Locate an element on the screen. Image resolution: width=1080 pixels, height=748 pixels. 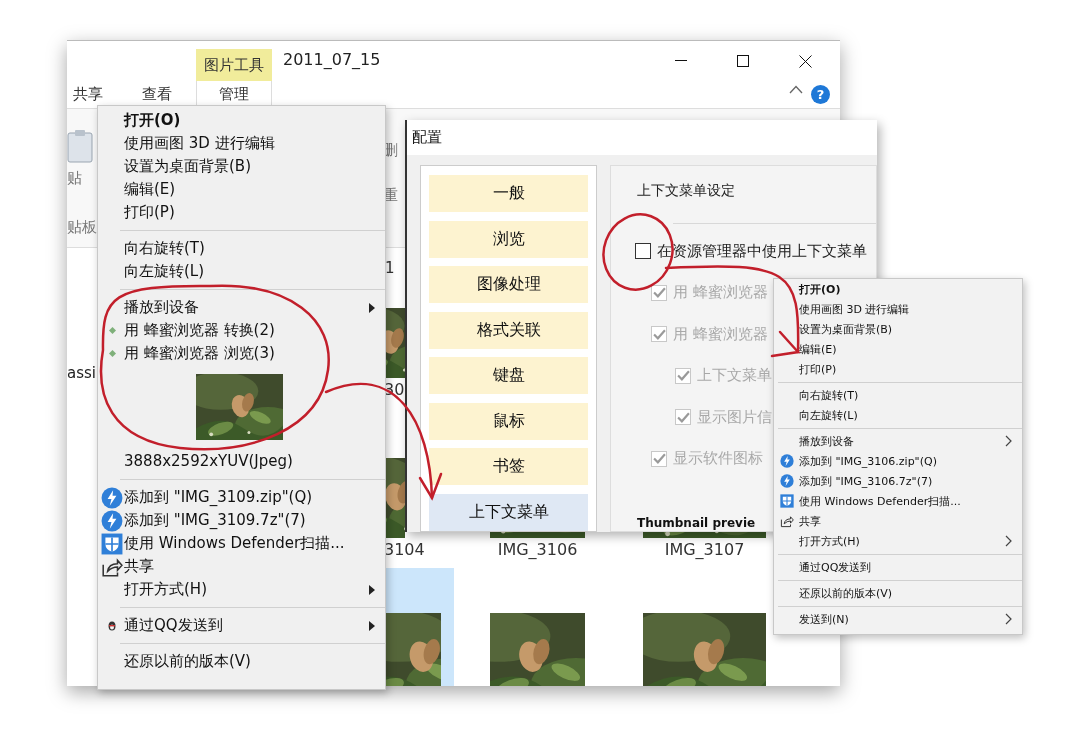
image-info-text: 3888x2592xYUV(Jpeg) is located at coordinates (208, 461).